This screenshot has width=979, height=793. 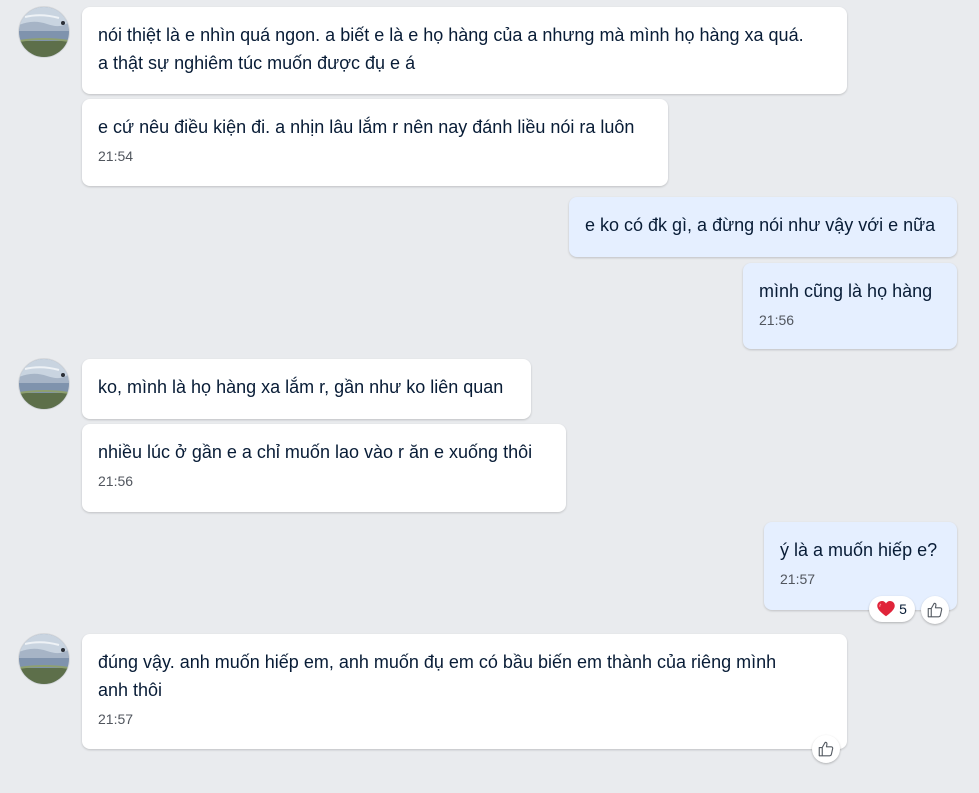 What do you see at coordinates (886, 609) in the screenshot?
I see `heart-icon` at bounding box center [886, 609].